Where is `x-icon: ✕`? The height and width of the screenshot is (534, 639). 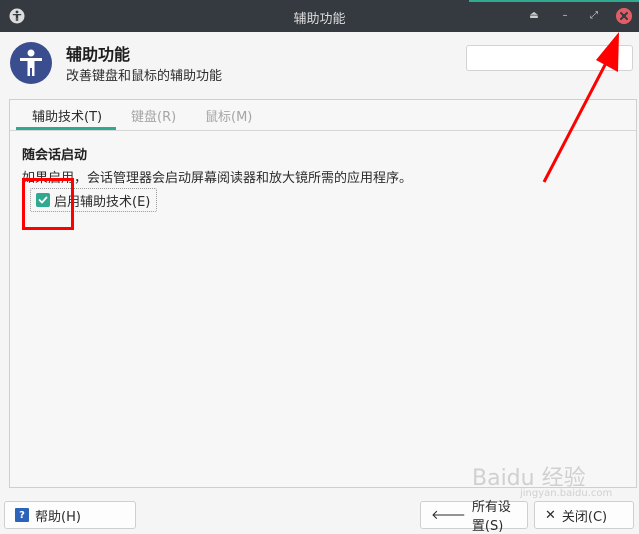 x-icon: ✕ is located at coordinates (550, 515).